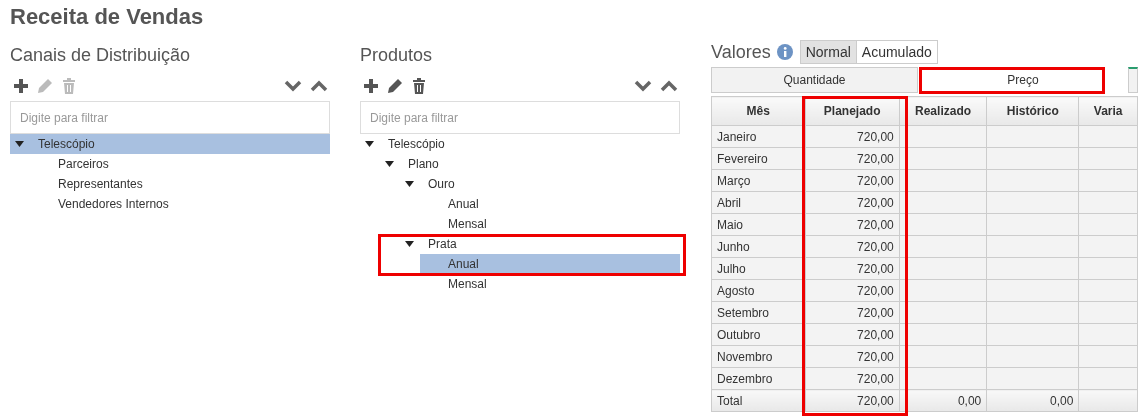 The width and height of the screenshot is (1138, 418). What do you see at coordinates (943, 111) in the screenshot?
I see `column-header: Realizado` at bounding box center [943, 111].